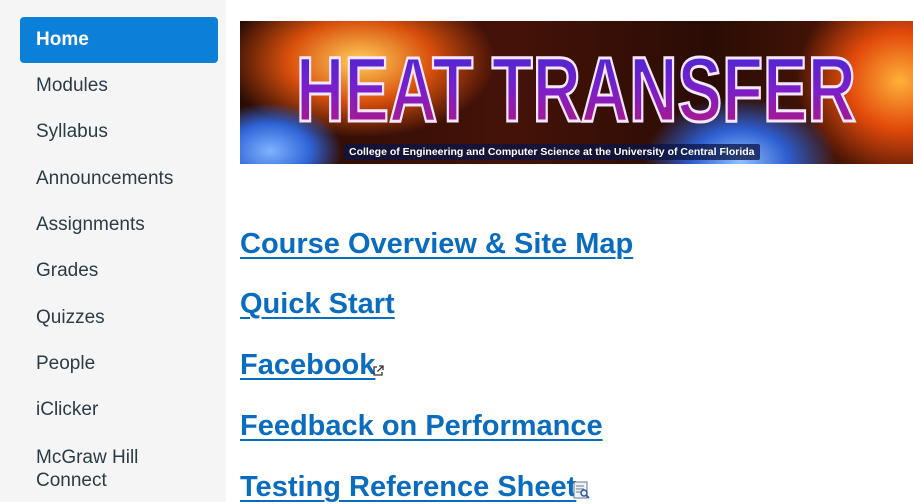  What do you see at coordinates (421, 426) in the screenshot?
I see `feedback-on-performance-link: Feedback on Performance` at bounding box center [421, 426].